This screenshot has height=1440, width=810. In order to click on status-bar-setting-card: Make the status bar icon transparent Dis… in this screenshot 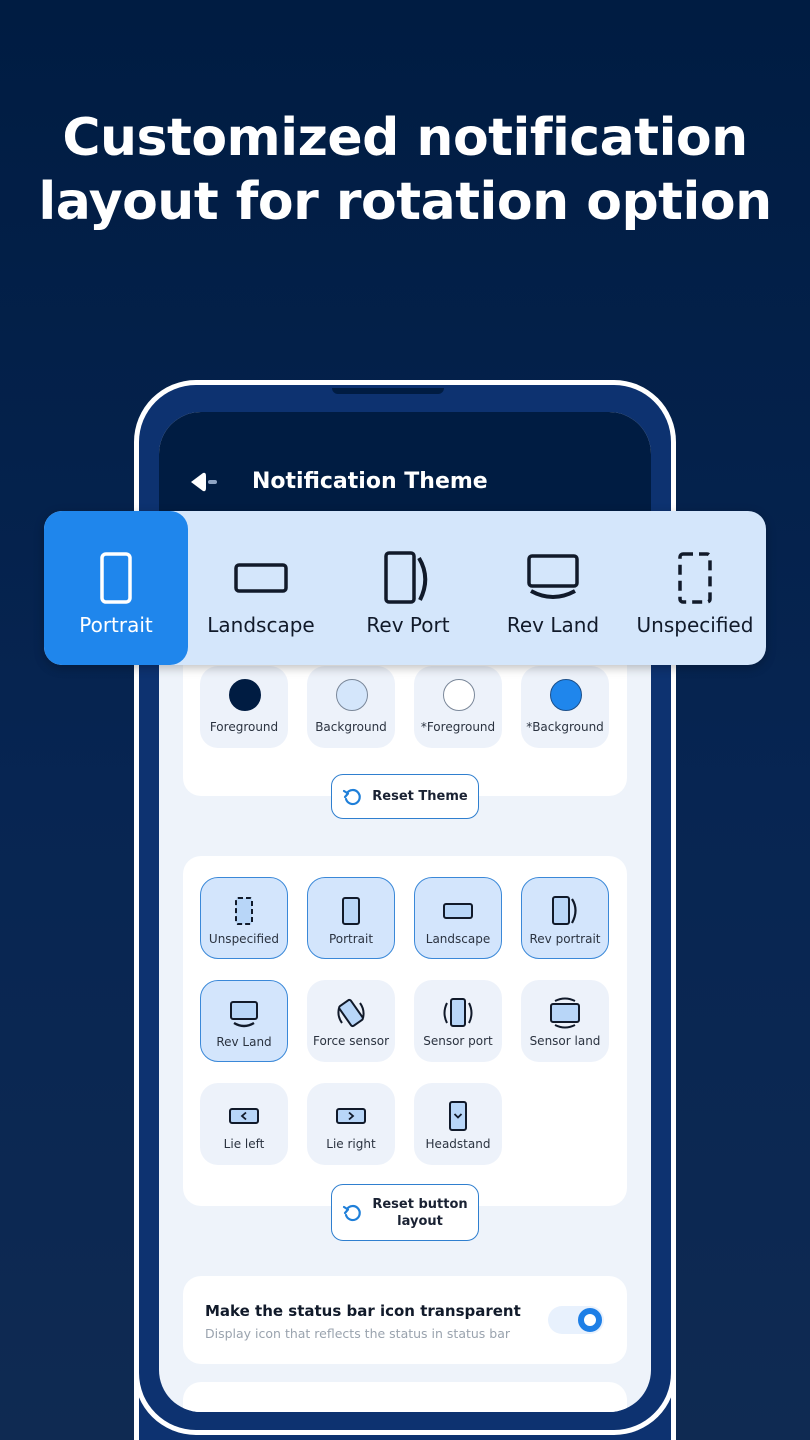, I will do `click(405, 1320)`.